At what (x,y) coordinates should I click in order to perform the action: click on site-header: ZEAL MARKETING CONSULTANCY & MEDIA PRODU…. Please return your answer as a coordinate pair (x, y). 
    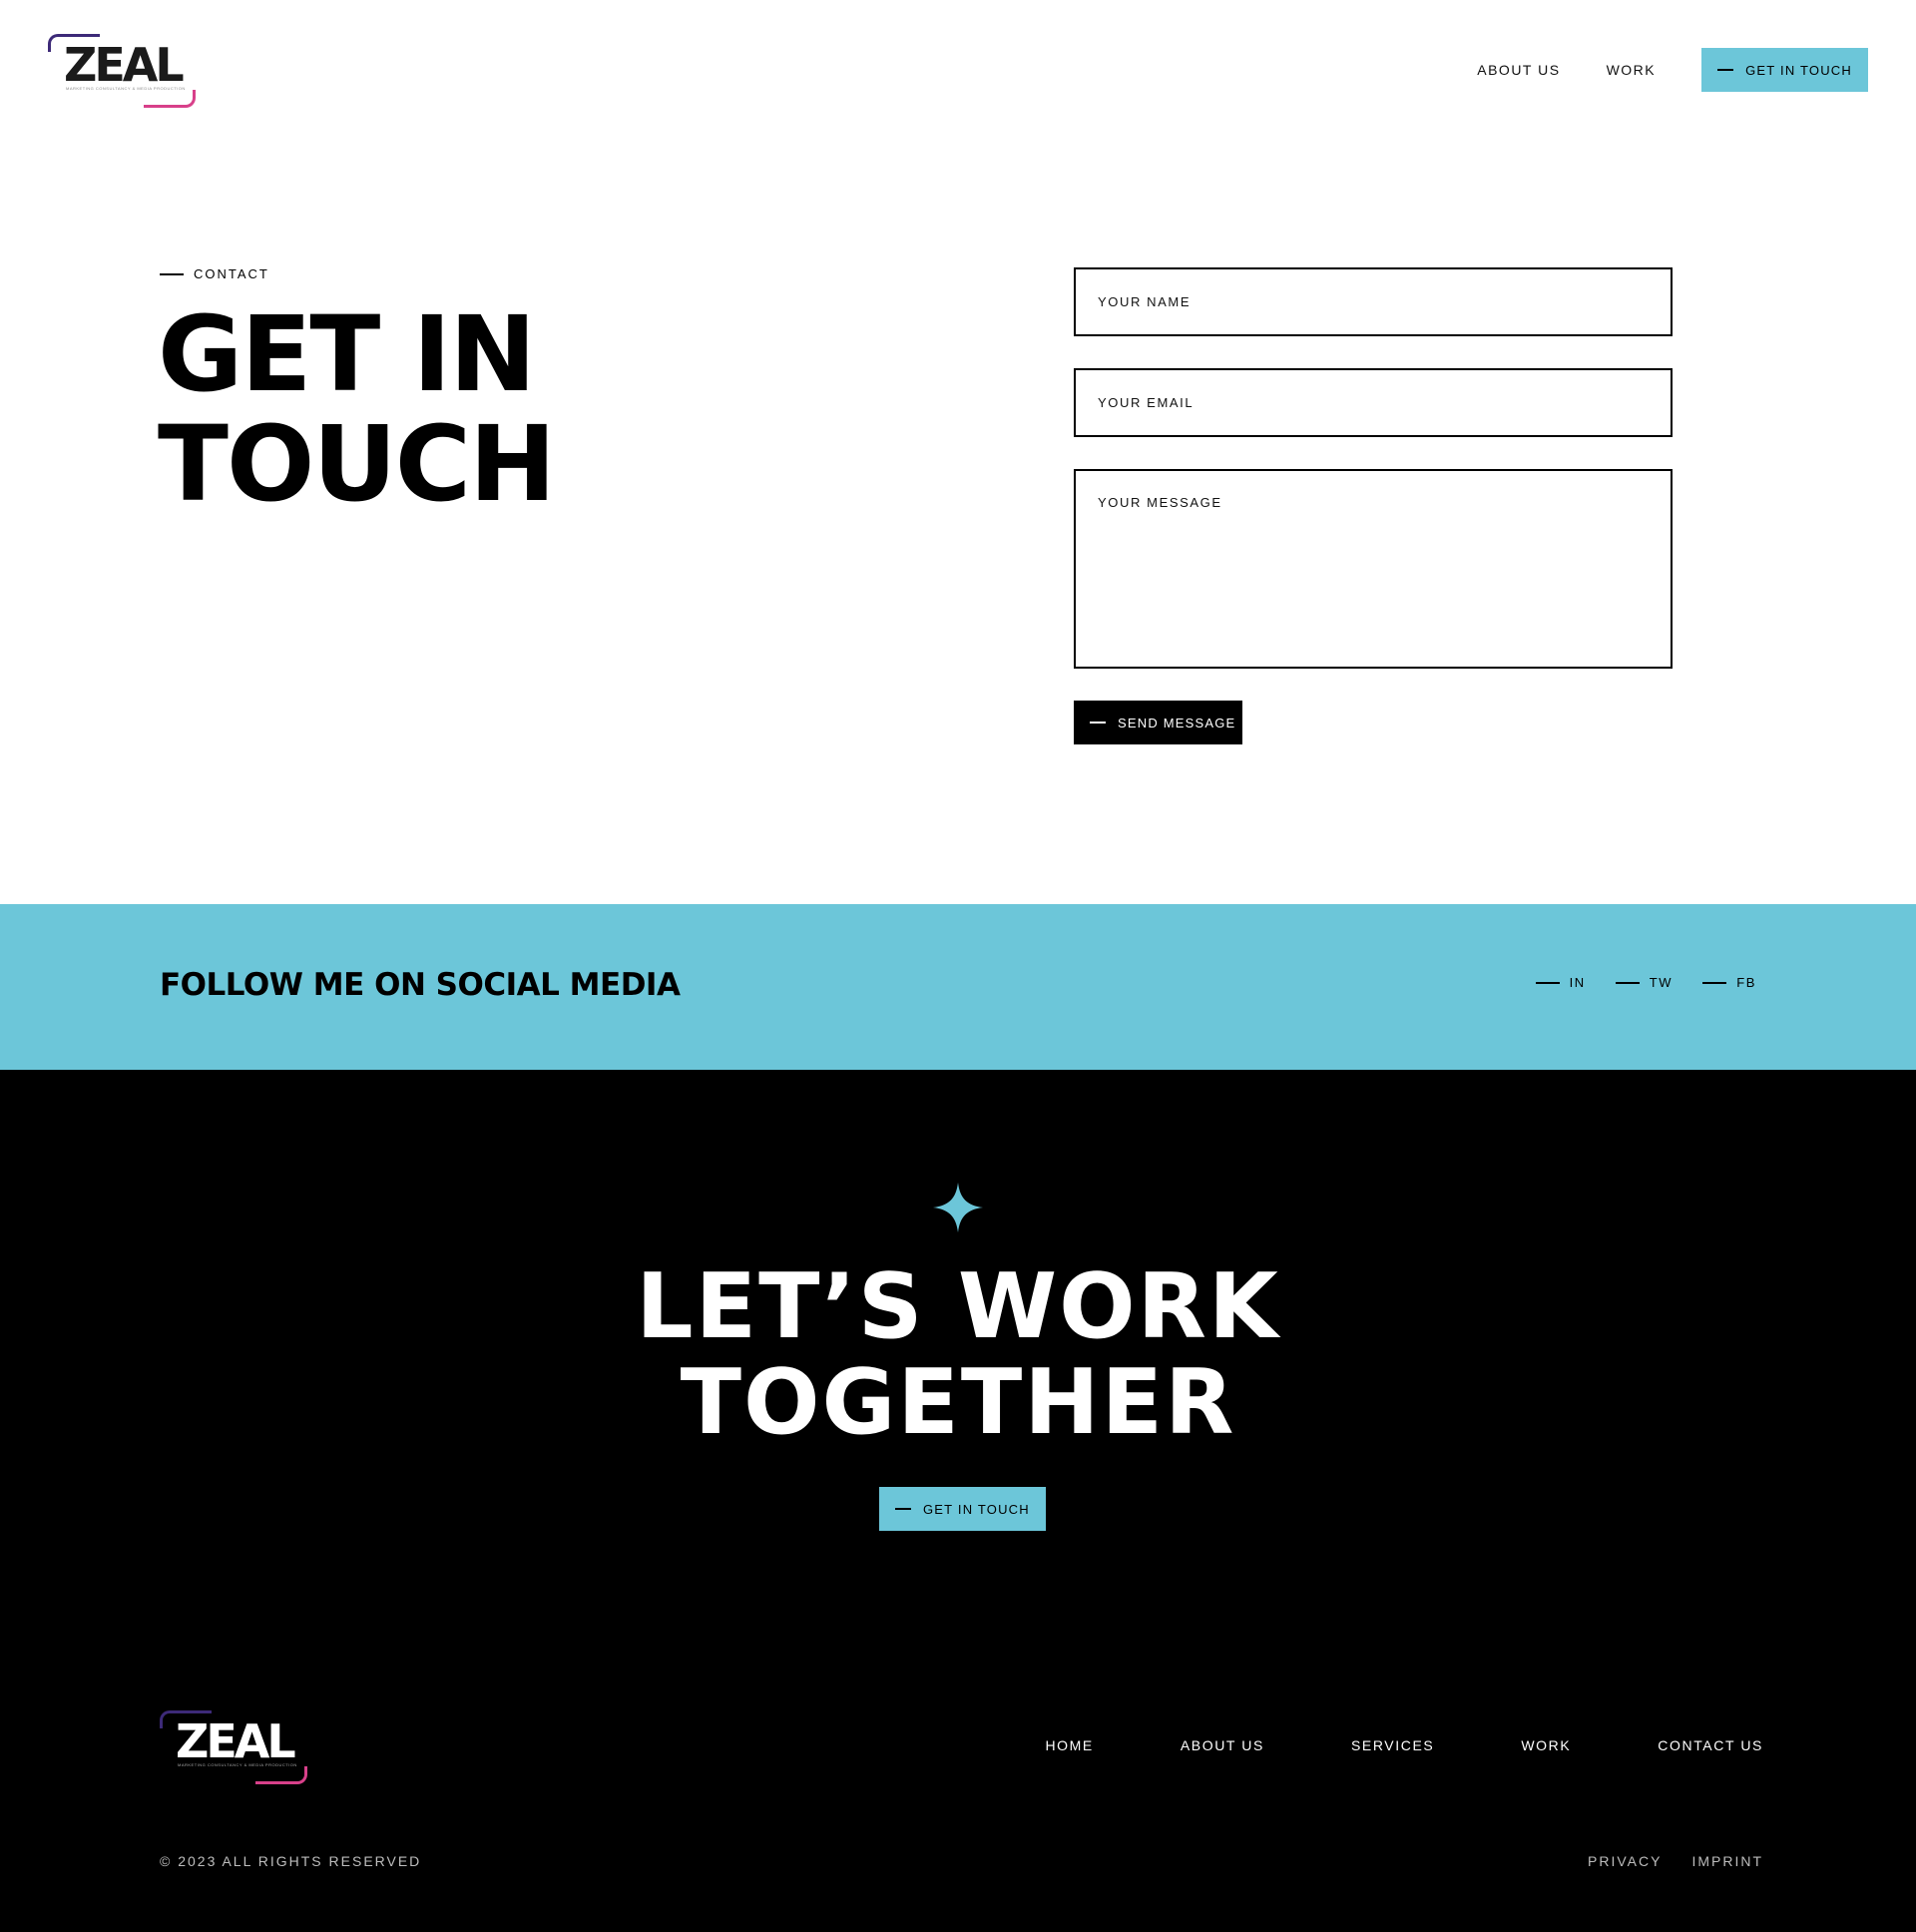
    Looking at the image, I should click on (958, 70).